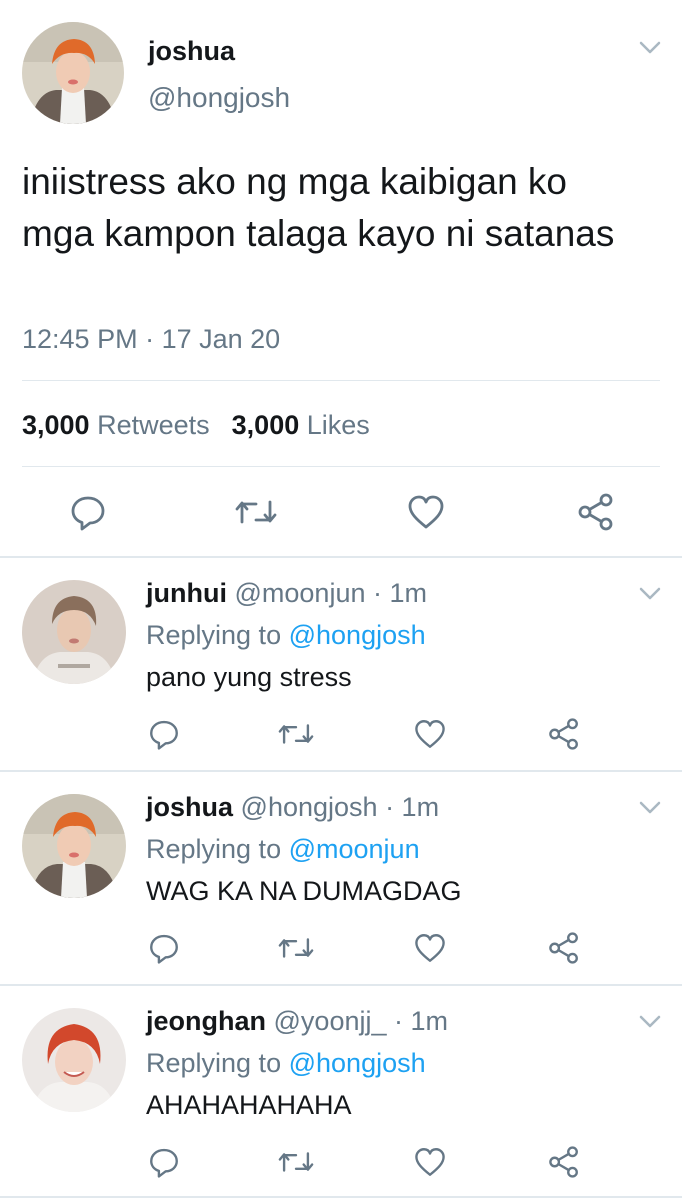  What do you see at coordinates (191, 51) in the screenshot?
I see `author-name: joshua` at bounding box center [191, 51].